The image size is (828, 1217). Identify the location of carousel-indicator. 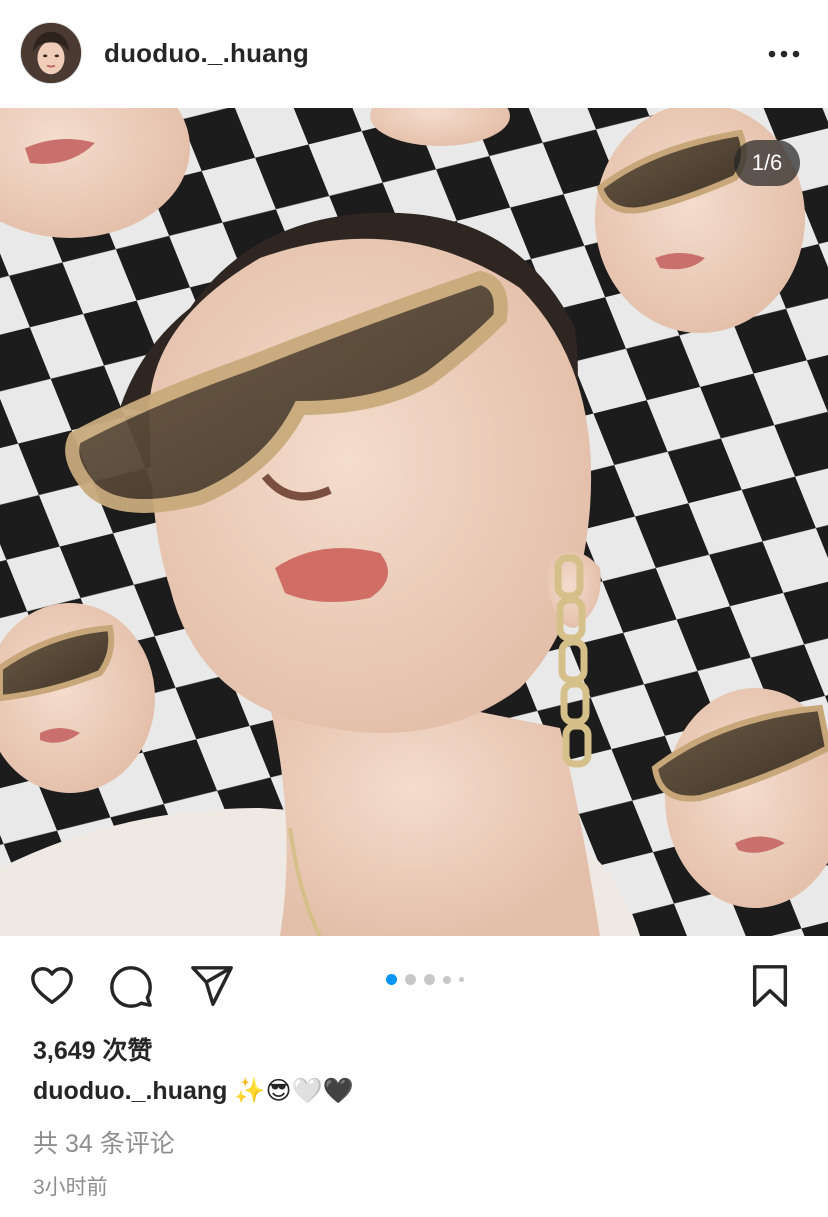
(425, 979).